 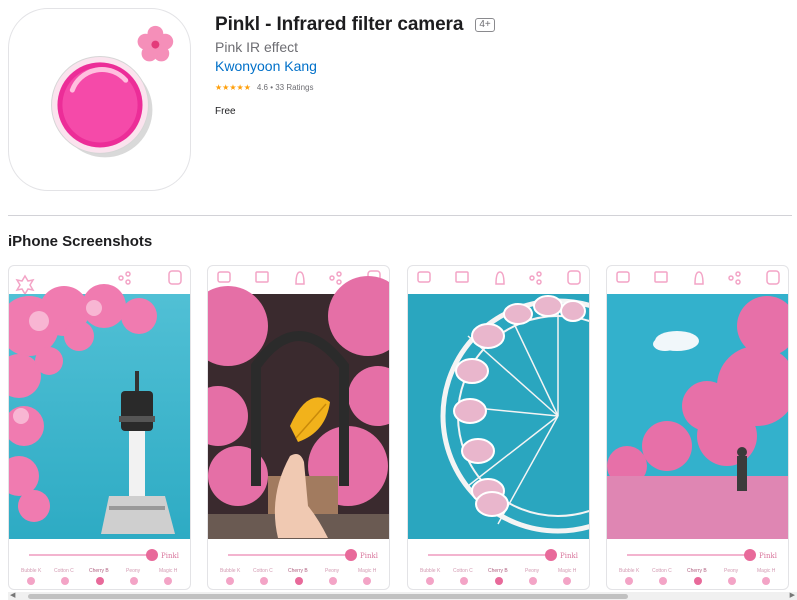 I want to click on app-icon, so click(x=99, y=99).